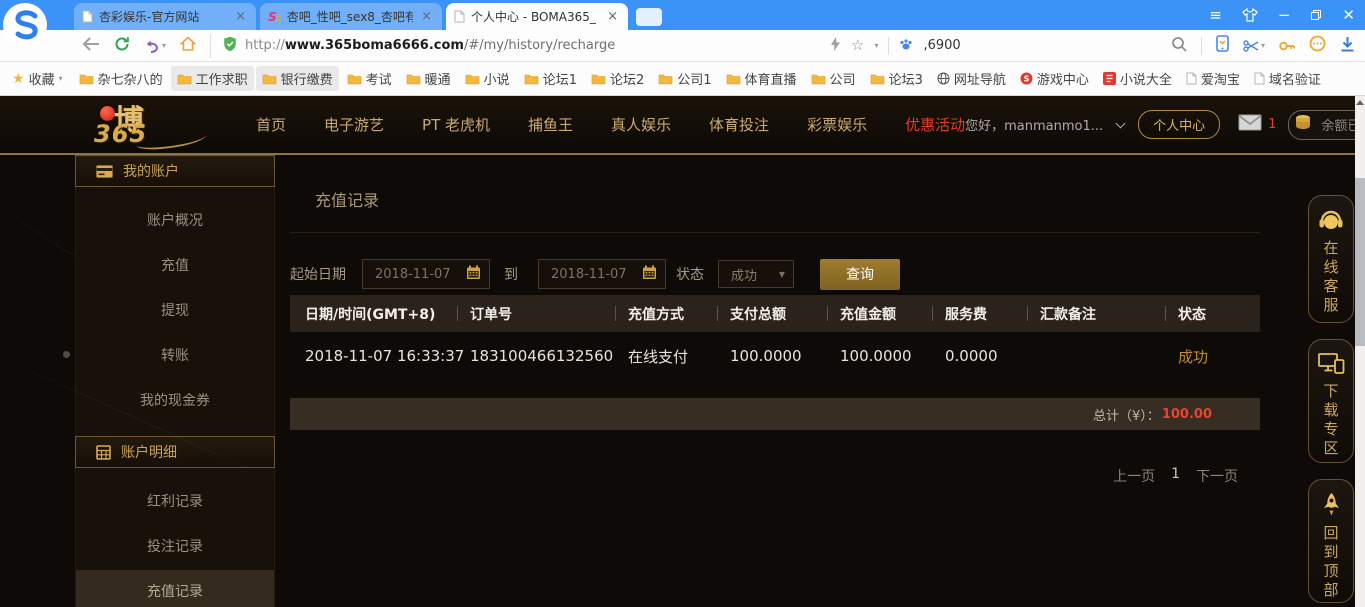 Image resolution: width=1365 pixels, height=607 pixels. What do you see at coordinates (271, 124) in the screenshot?
I see `nav-item: 首页` at bounding box center [271, 124].